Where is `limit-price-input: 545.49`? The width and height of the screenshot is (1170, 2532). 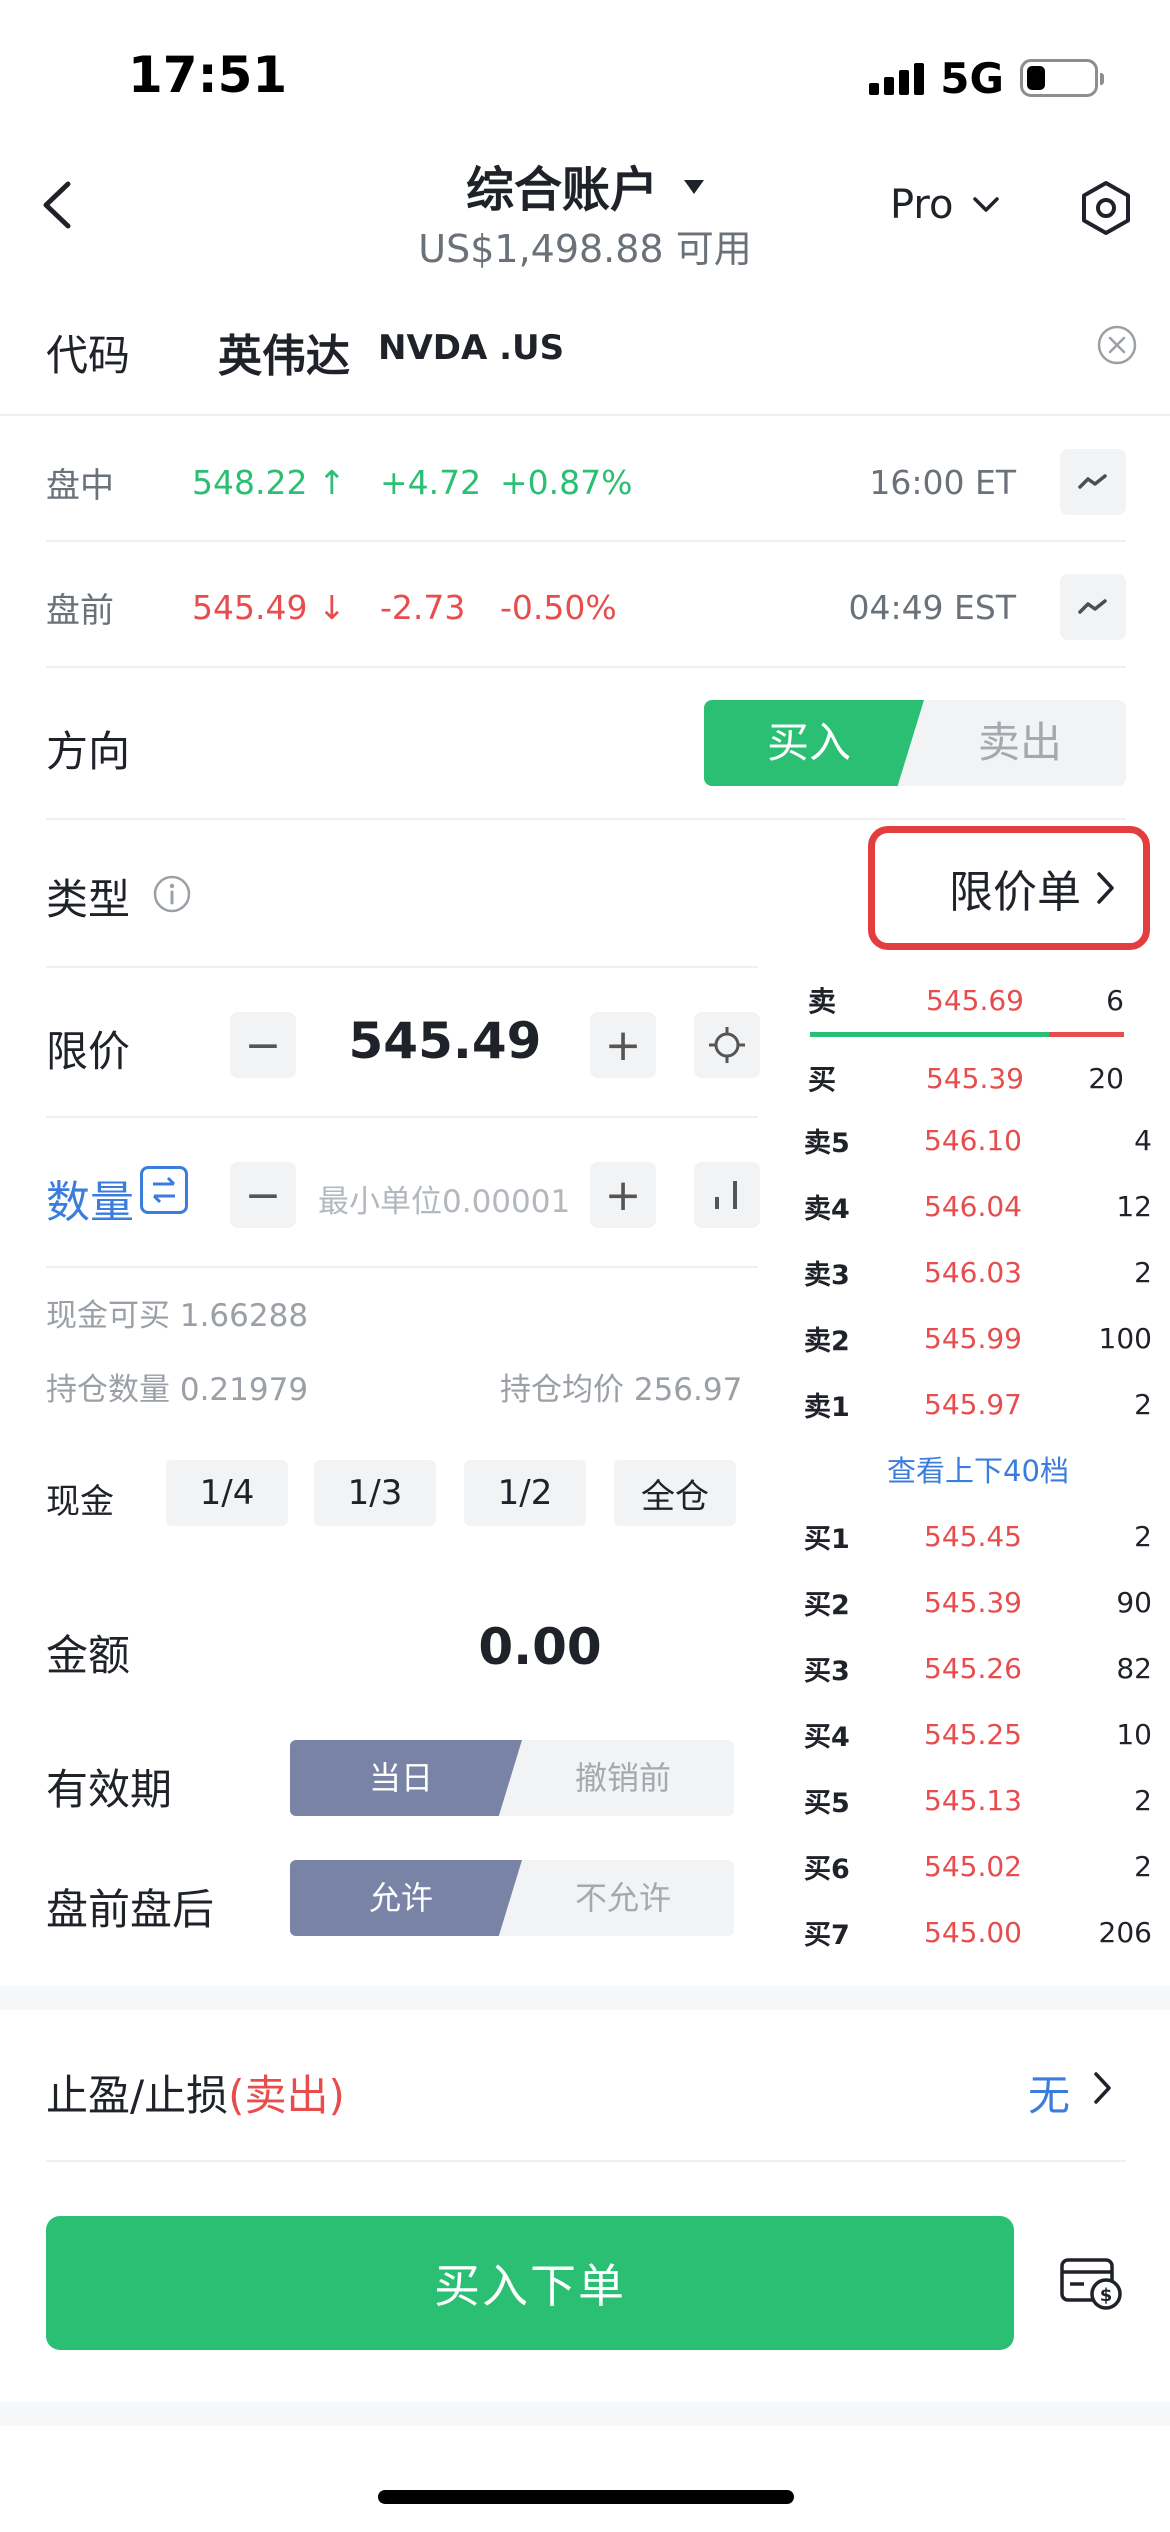
limit-price-input: 545.49 is located at coordinates (445, 1041).